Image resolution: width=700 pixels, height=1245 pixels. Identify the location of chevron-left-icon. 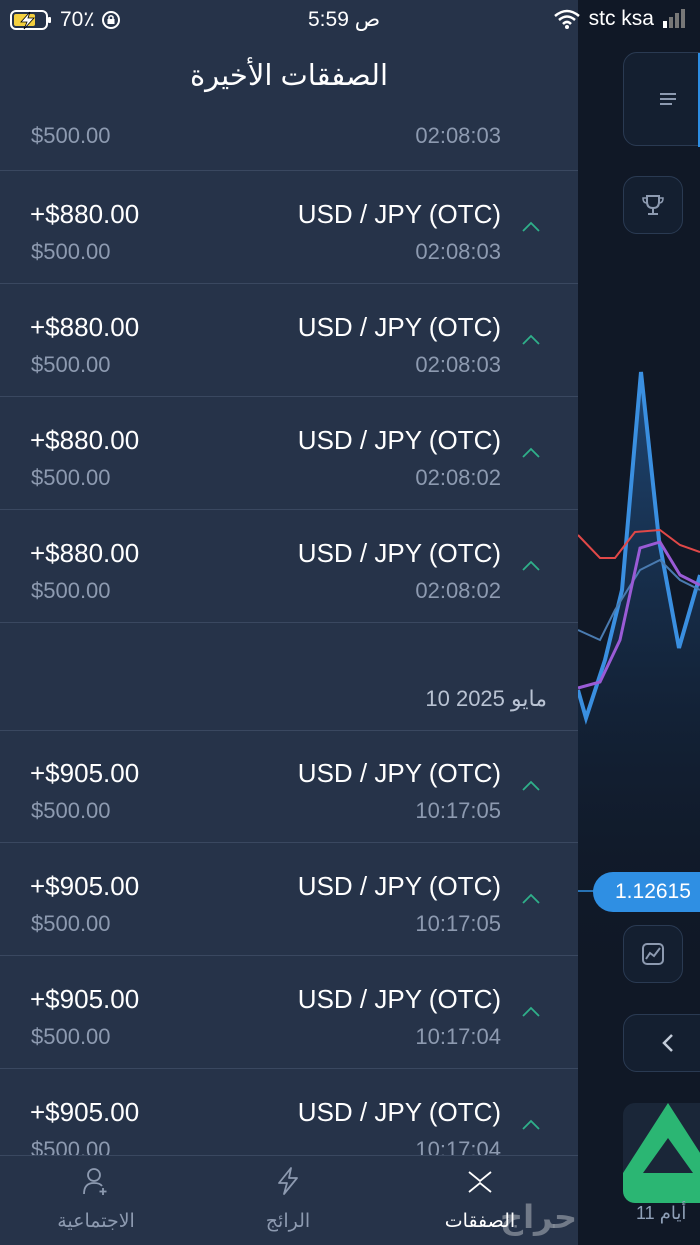
(667, 1043).